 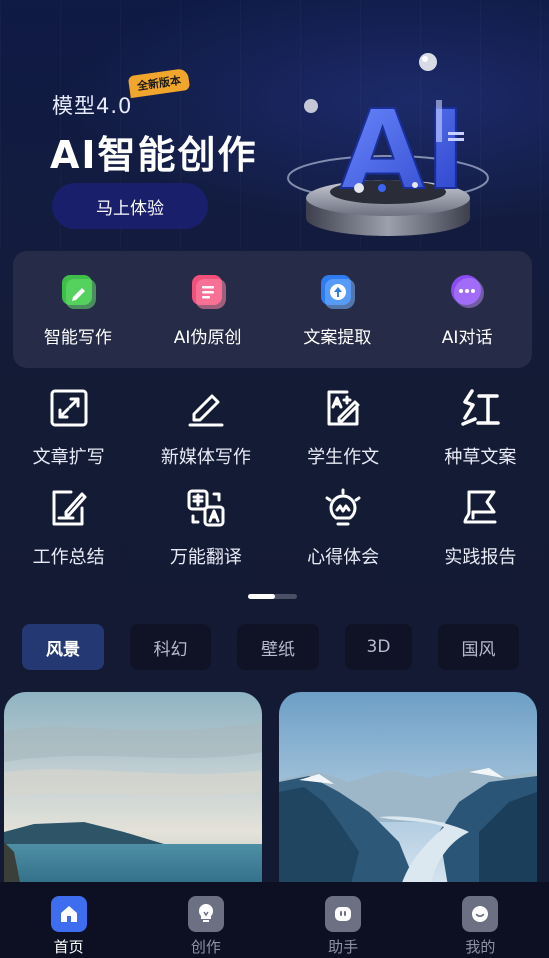 I want to click on translate-icon, so click(x=206, y=508).